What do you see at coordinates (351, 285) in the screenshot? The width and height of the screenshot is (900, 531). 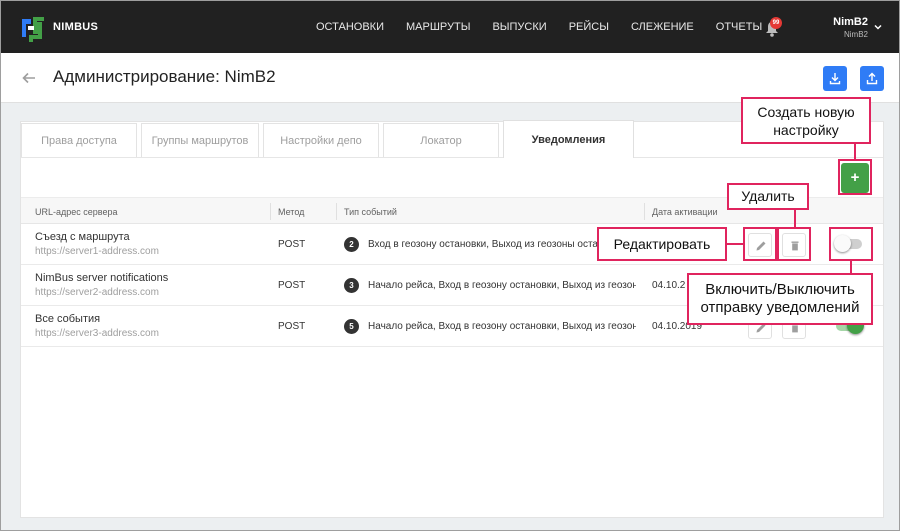 I see `event-count-badge: 3` at bounding box center [351, 285].